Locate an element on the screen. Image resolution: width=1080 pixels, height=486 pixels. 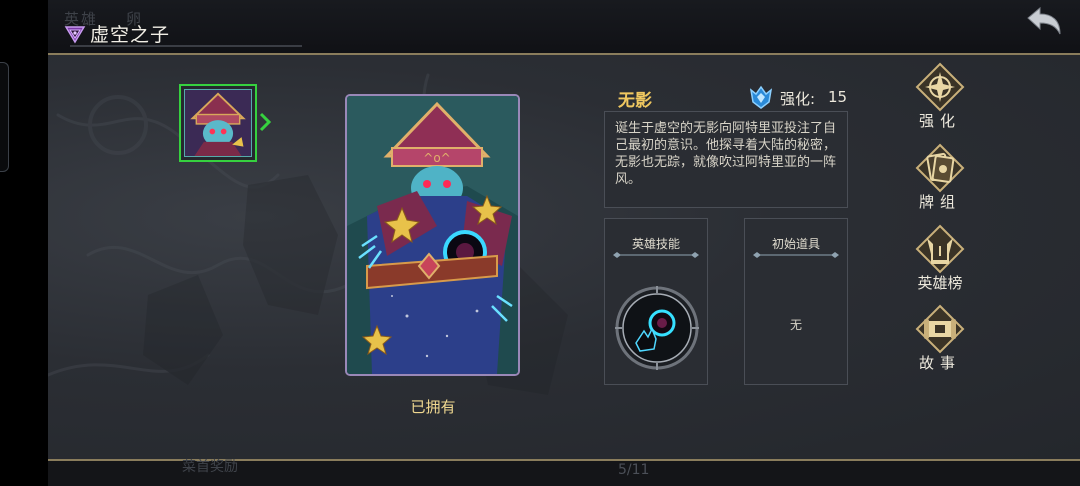
starting-item-value: 无 is located at coordinates (795, 325).